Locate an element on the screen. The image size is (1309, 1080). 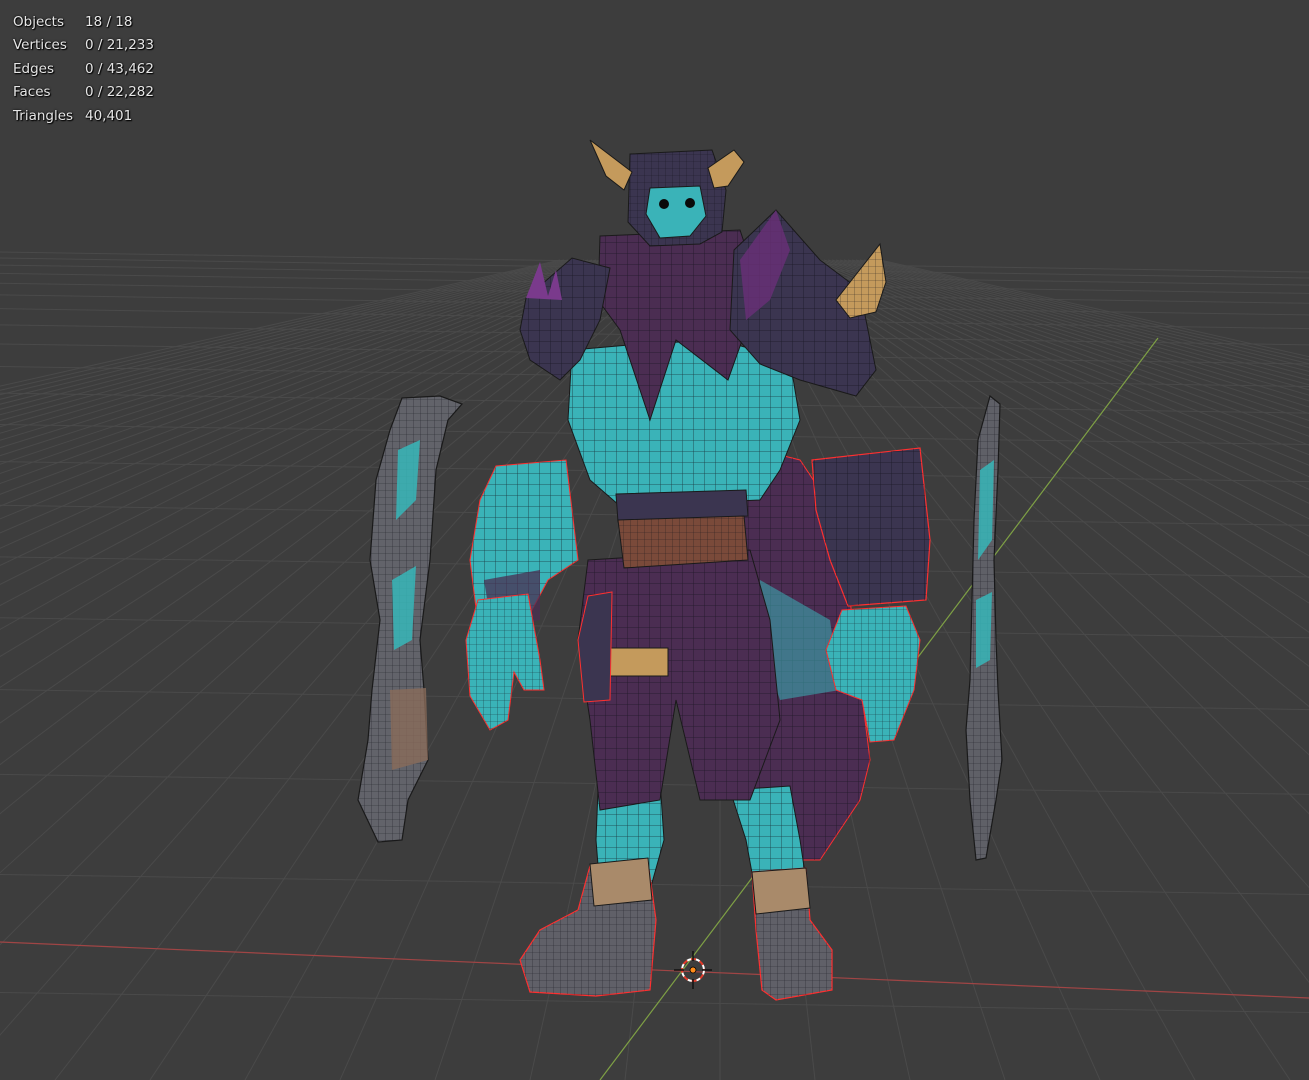
left-sword is located at coordinates (410, 619).